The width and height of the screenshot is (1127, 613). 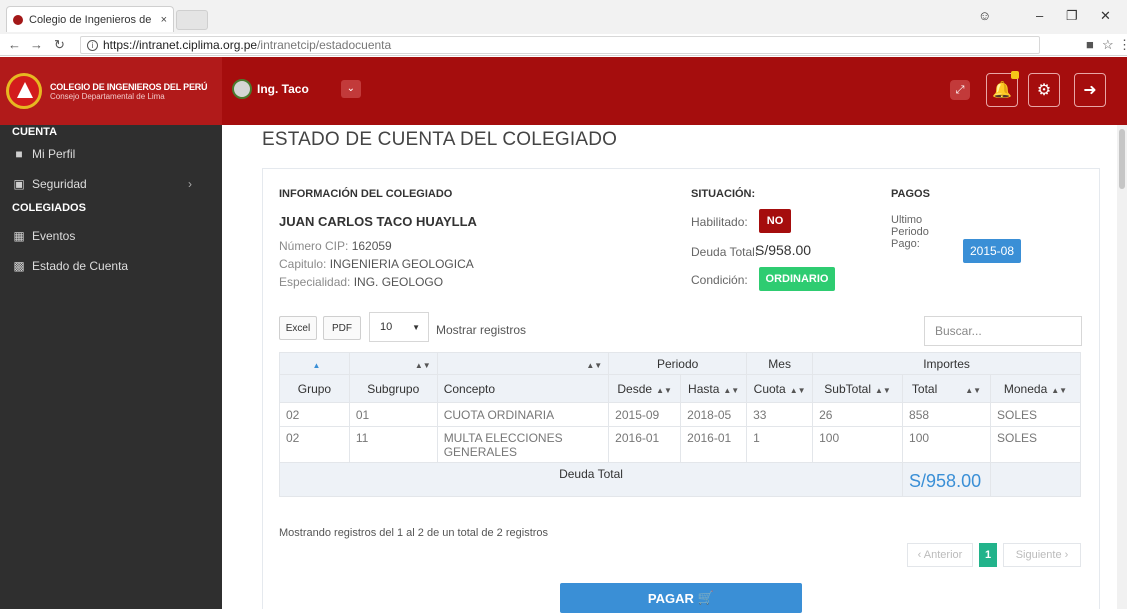 What do you see at coordinates (314, 363) in the screenshot?
I see `sort-grupo: ▲` at bounding box center [314, 363].